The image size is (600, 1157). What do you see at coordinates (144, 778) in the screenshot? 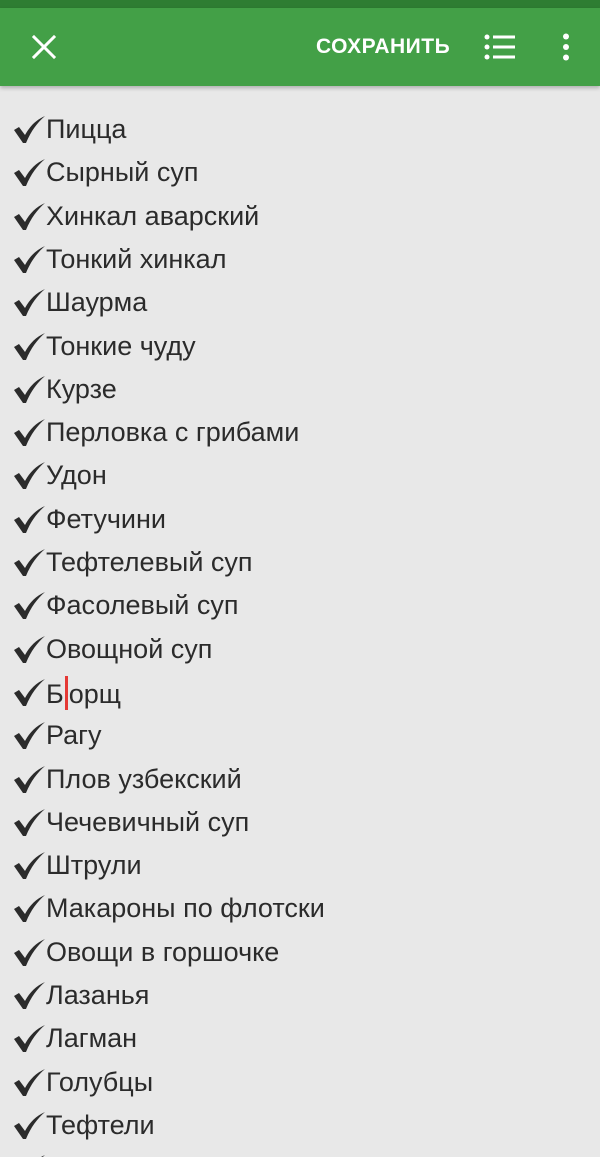
I see `checklist-item-label: Плов узбекский` at bounding box center [144, 778].